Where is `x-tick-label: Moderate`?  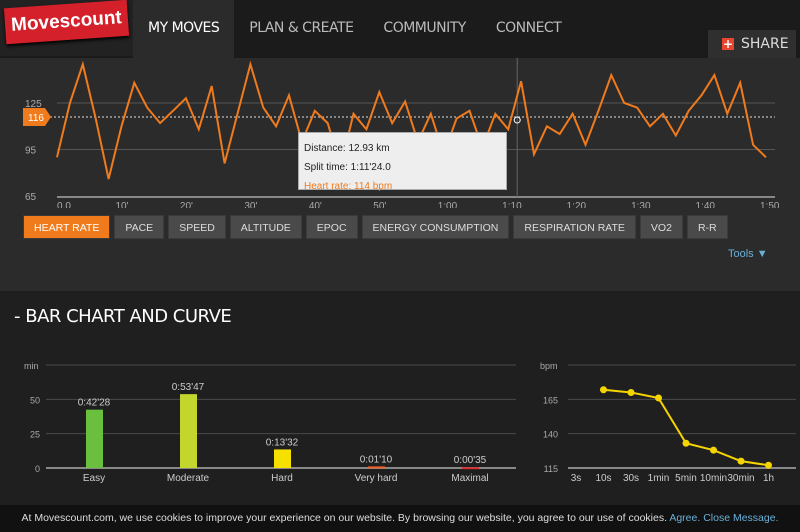
x-tick-label: Moderate is located at coordinates (188, 478).